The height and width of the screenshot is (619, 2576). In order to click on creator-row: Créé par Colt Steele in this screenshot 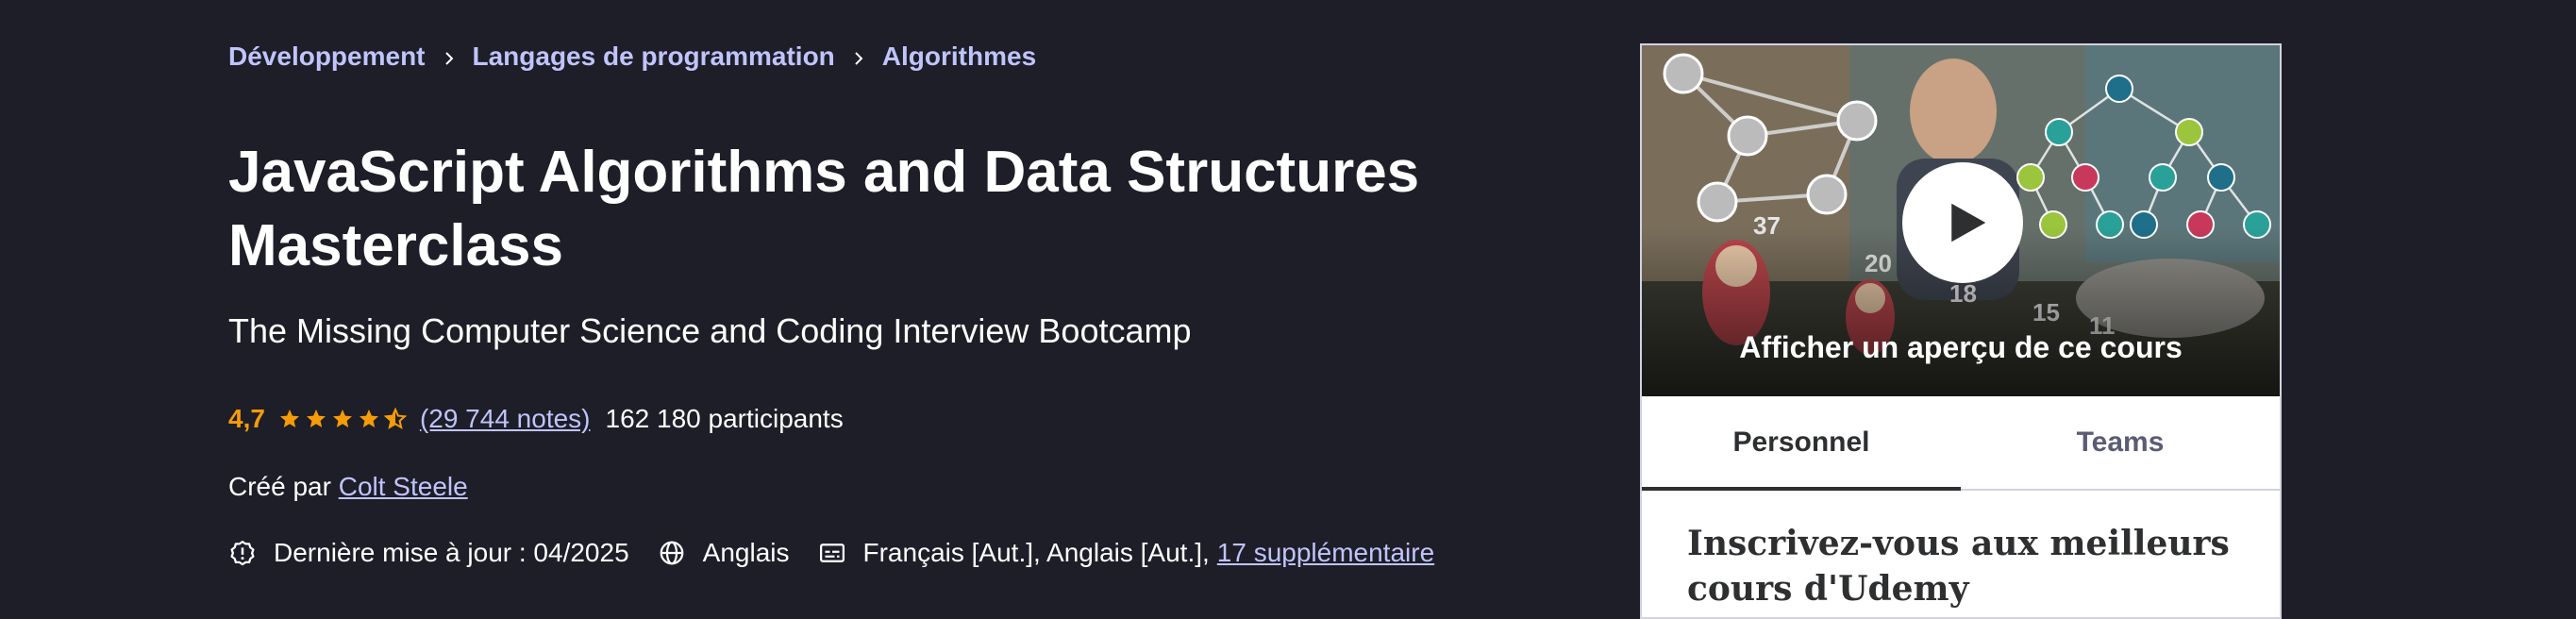, I will do `click(348, 487)`.